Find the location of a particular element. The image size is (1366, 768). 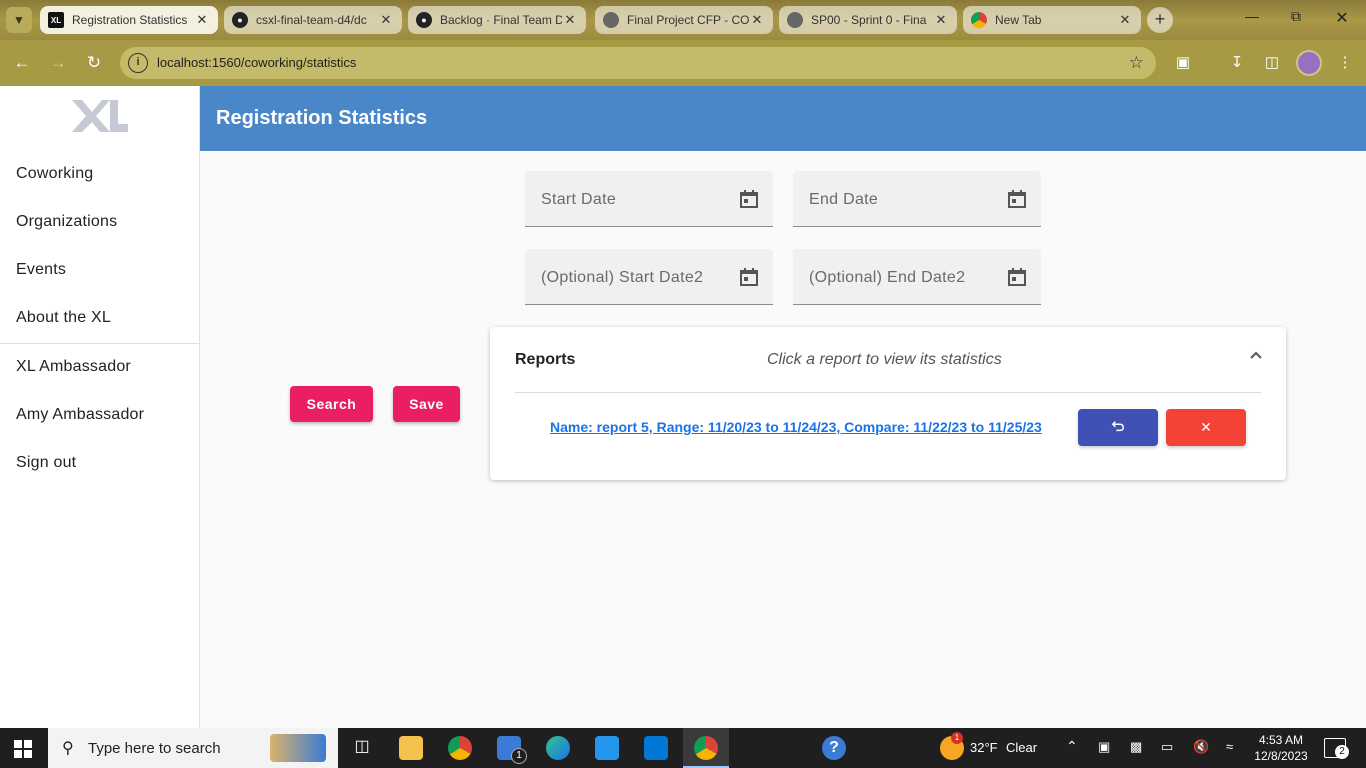

meet-icon: ▣ is located at coordinates (1104, 747).